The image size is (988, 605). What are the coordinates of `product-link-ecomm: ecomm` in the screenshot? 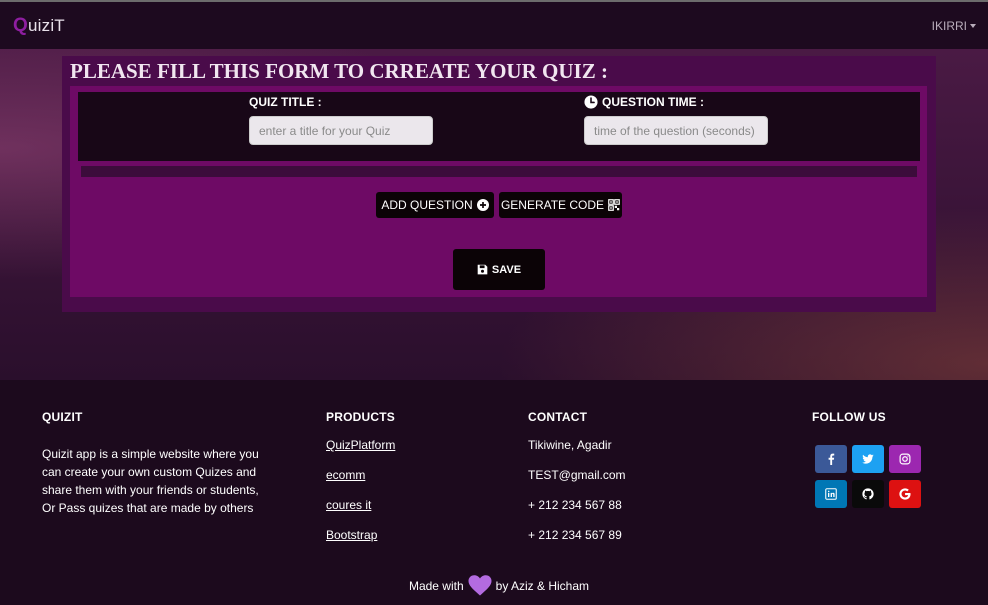 It's located at (345, 475).